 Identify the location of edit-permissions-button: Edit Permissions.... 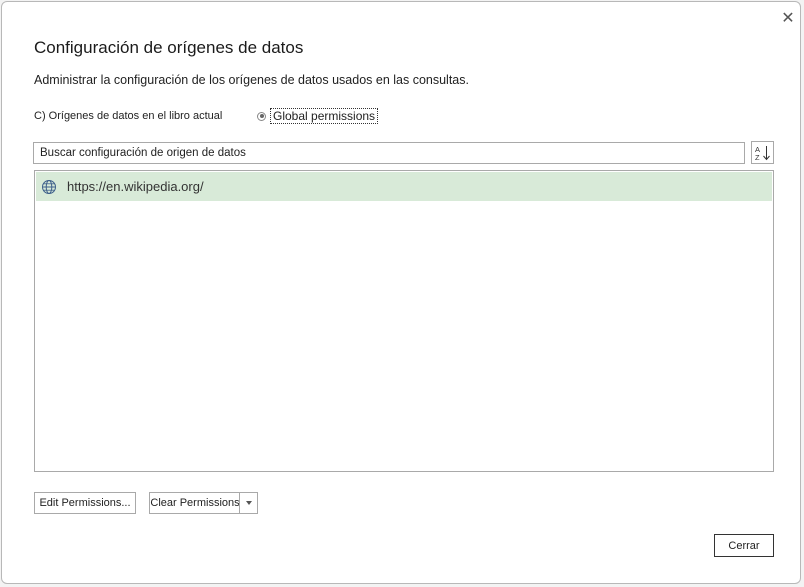
(85, 503).